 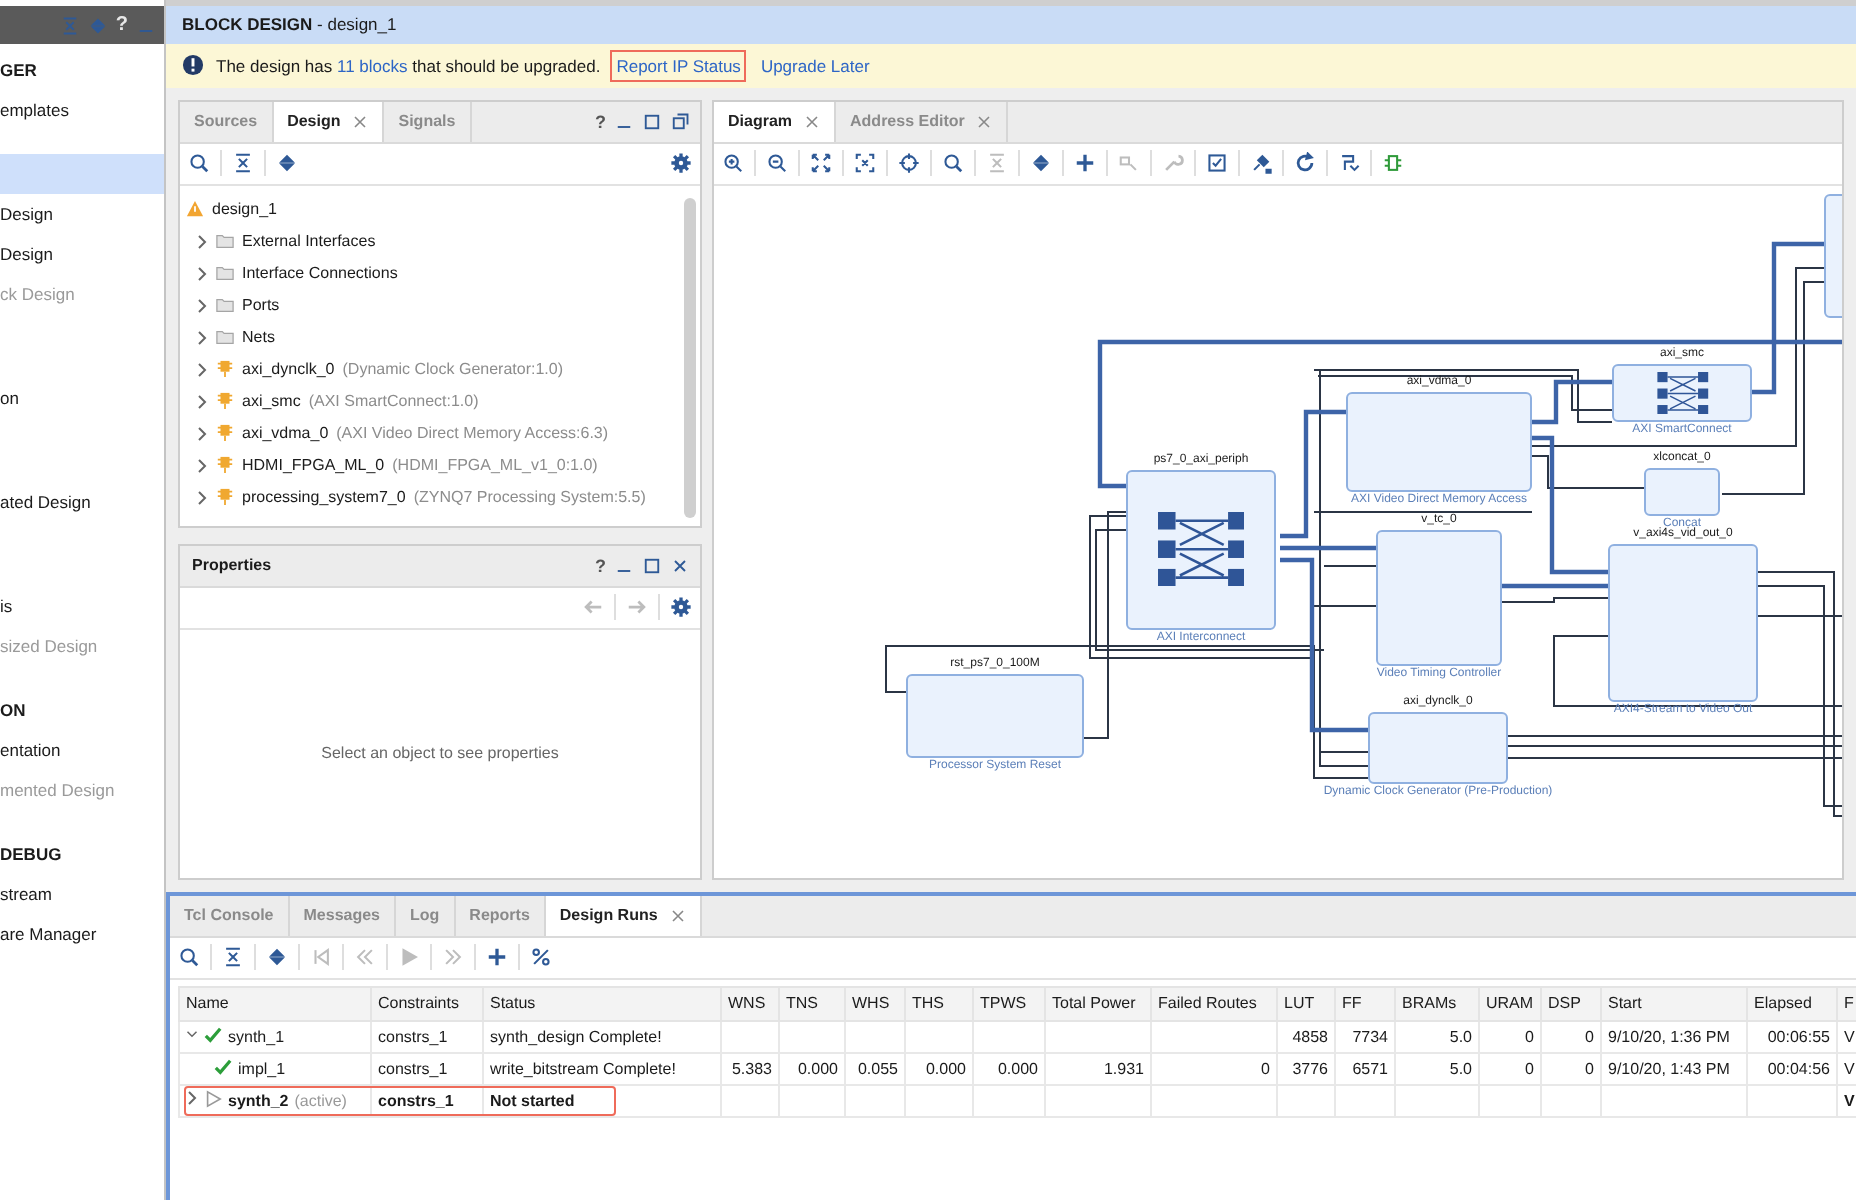 I want to click on tree-item: axi_dynclk_0 (Dynamic Clock Generator:1.0), so click(x=440, y=369).